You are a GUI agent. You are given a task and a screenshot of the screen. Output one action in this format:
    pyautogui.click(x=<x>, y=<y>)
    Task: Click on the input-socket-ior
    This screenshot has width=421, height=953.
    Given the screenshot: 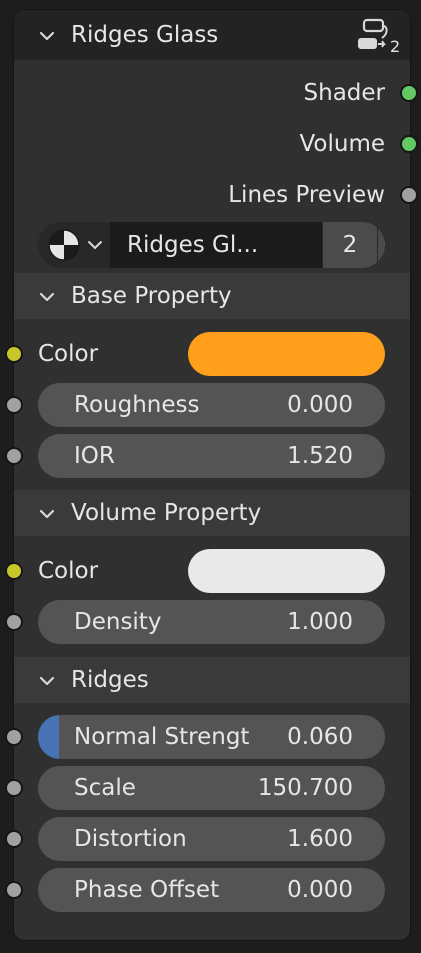 What is the action you would take?
    pyautogui.click(x=14, y=456)
    